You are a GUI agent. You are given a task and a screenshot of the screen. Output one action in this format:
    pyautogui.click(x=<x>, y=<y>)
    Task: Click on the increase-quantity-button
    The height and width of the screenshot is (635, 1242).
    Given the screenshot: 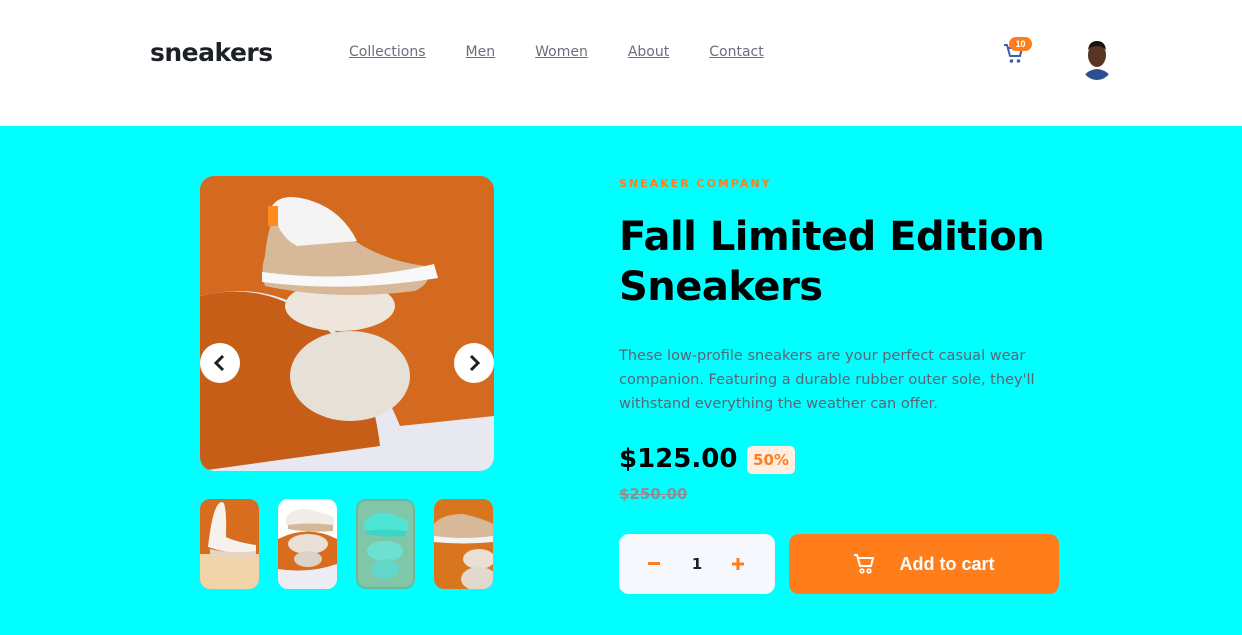 What is the action you would take?
    pyautogui.click(x=738, y=564)
    